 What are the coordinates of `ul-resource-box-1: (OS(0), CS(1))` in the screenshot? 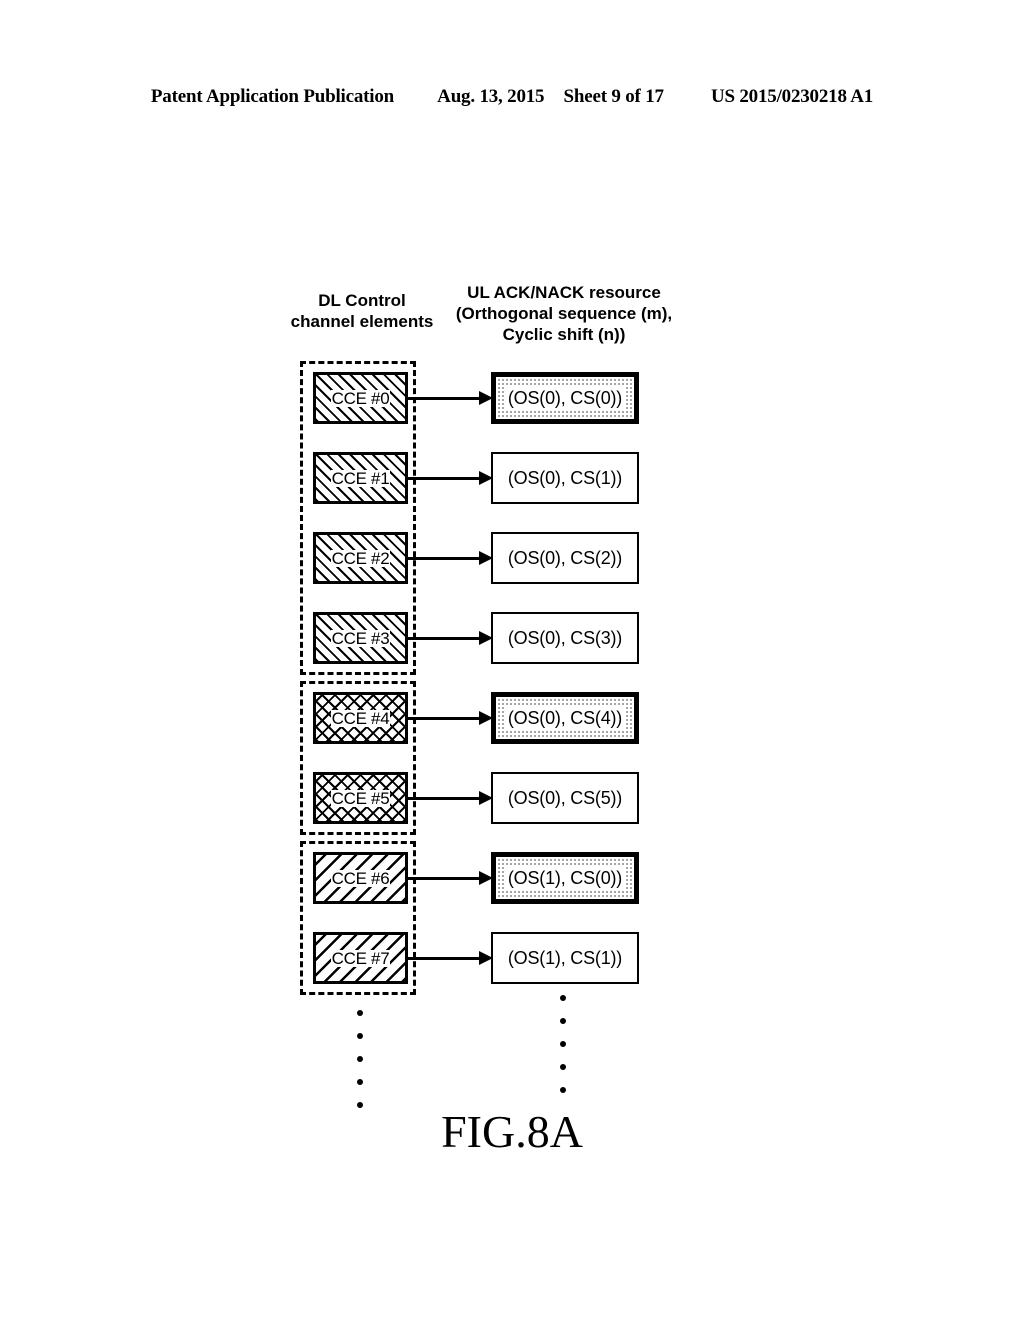 It's located at (565, 478).